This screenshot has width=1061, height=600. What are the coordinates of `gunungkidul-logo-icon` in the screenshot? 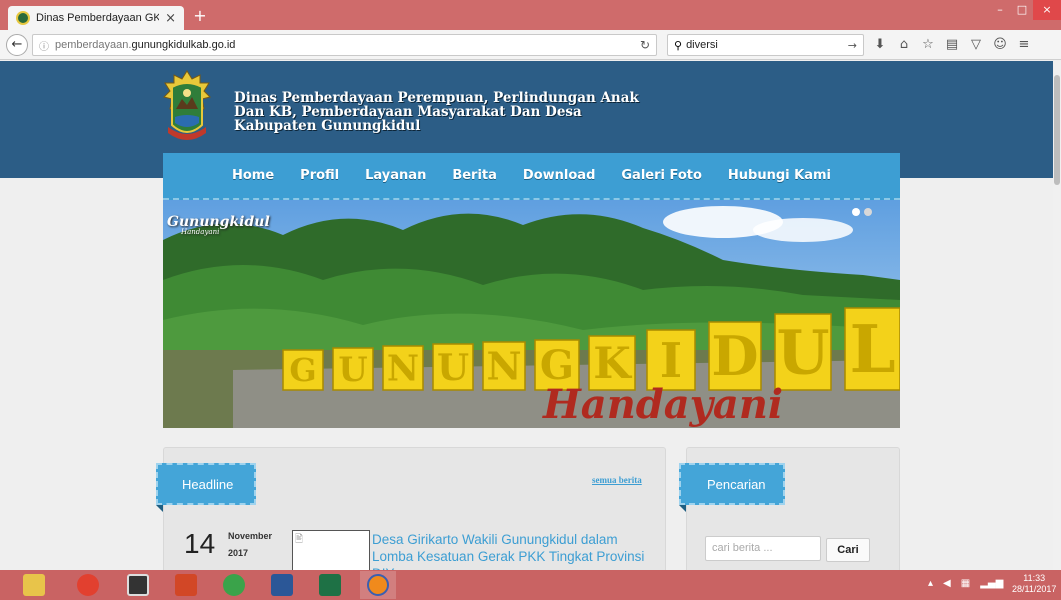 It's located at (187, 107).